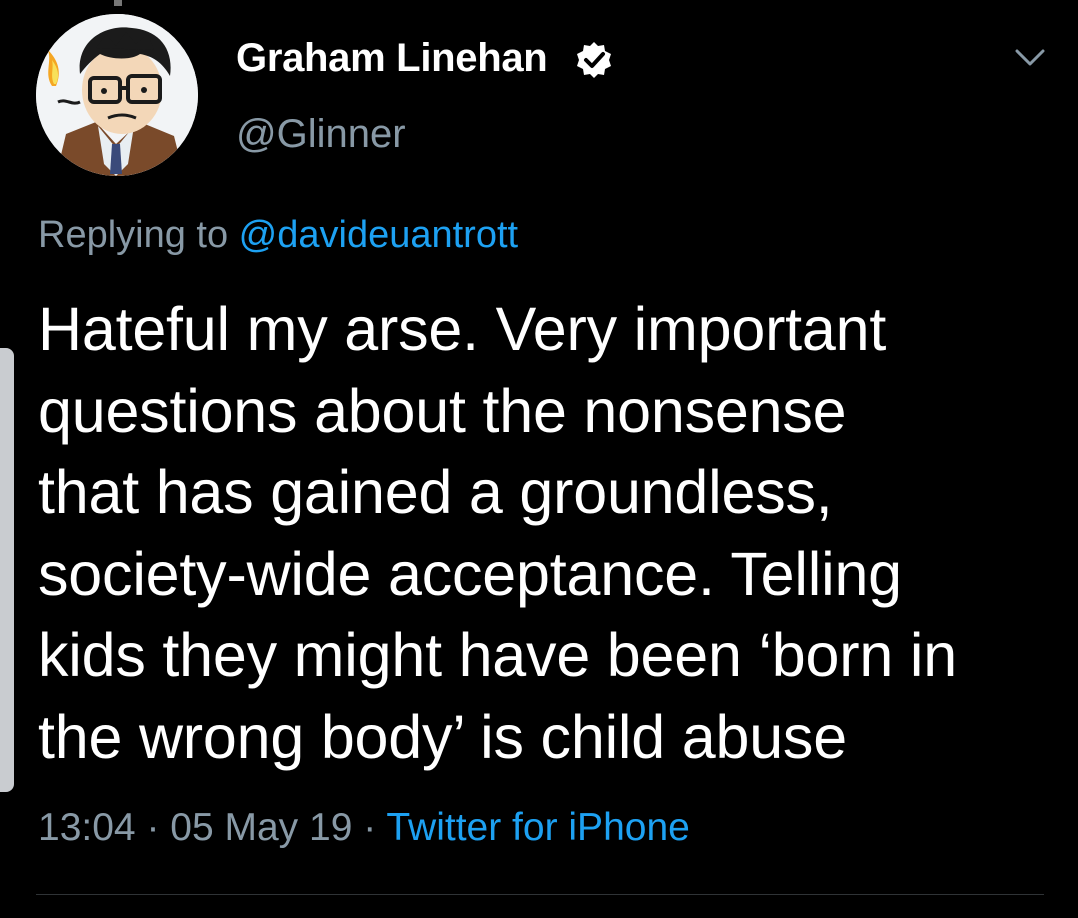 The height and width of the screenshot is (918, 1078). Describe the element at coordinates (392, 58) in the screenshot. I see `author-display-name: Graham Linehan` at that location.